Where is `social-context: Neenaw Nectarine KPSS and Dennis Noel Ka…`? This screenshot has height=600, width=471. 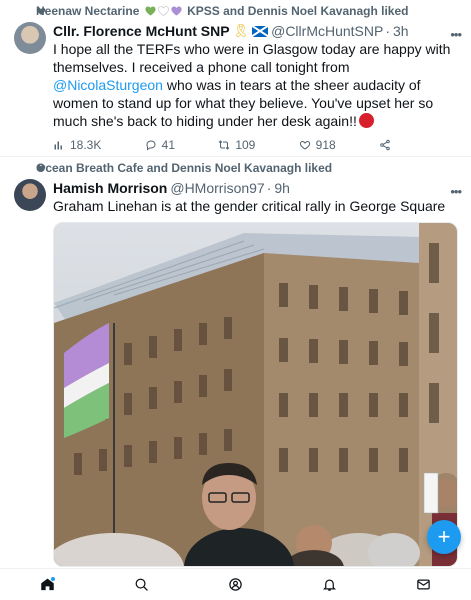
social-context: Neenaw Nectarine KPSS and Dennis Noel Ka… is located at coordinates (236, 11).